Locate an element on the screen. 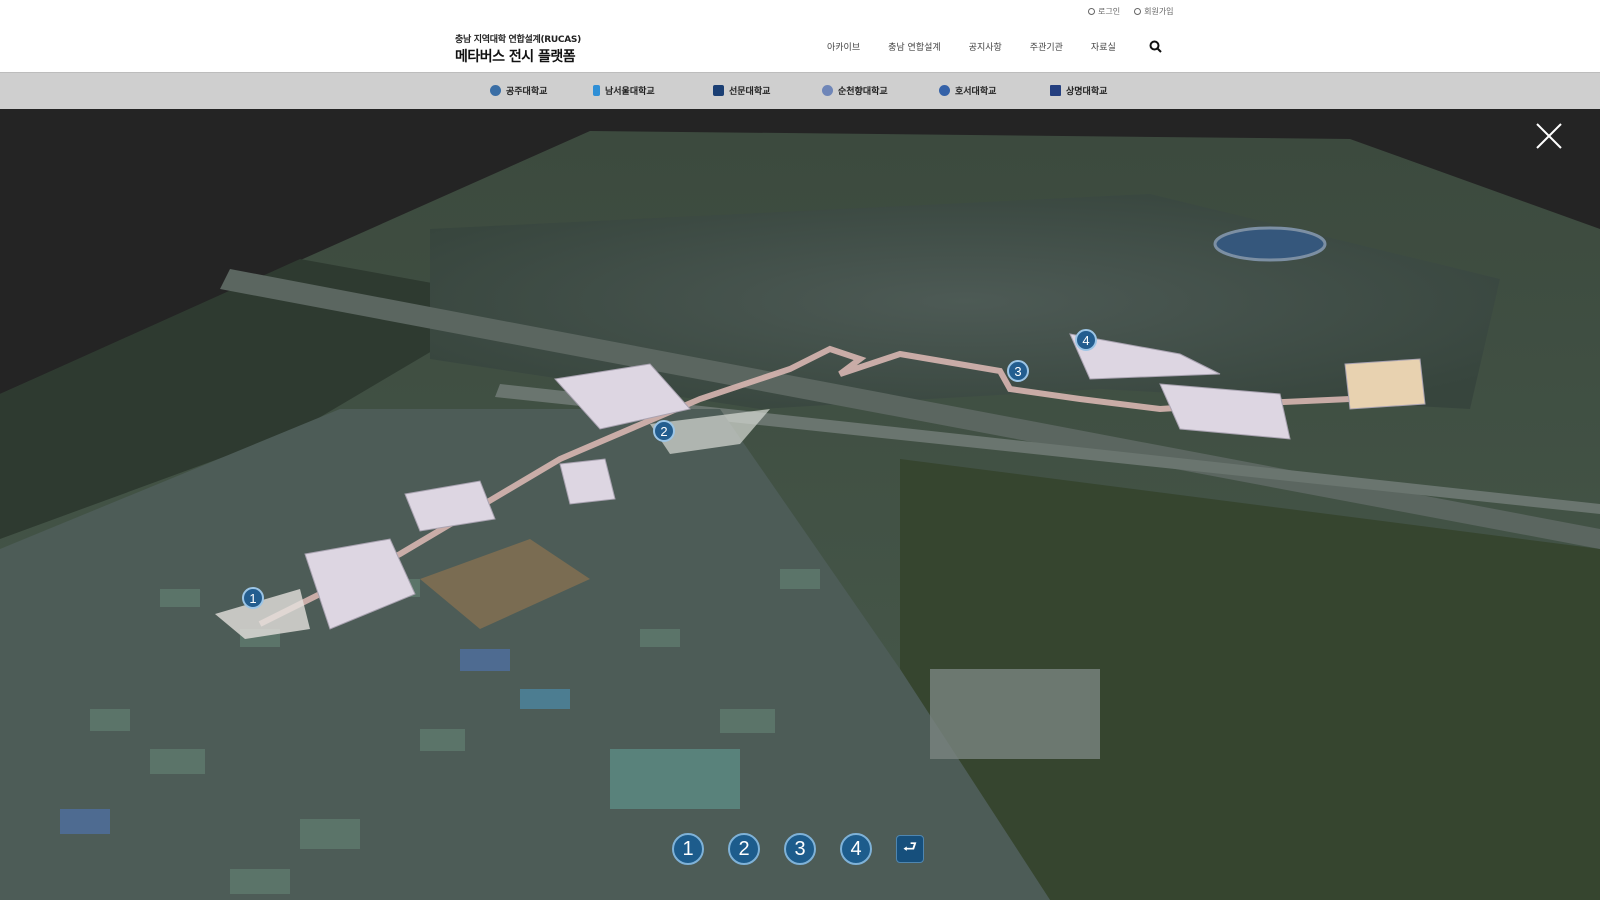 The height and width of the screenshot is (900, 1600). viewpoint-nav: 1 2 3 4 ⮐ is located at coordinates (798, 849).